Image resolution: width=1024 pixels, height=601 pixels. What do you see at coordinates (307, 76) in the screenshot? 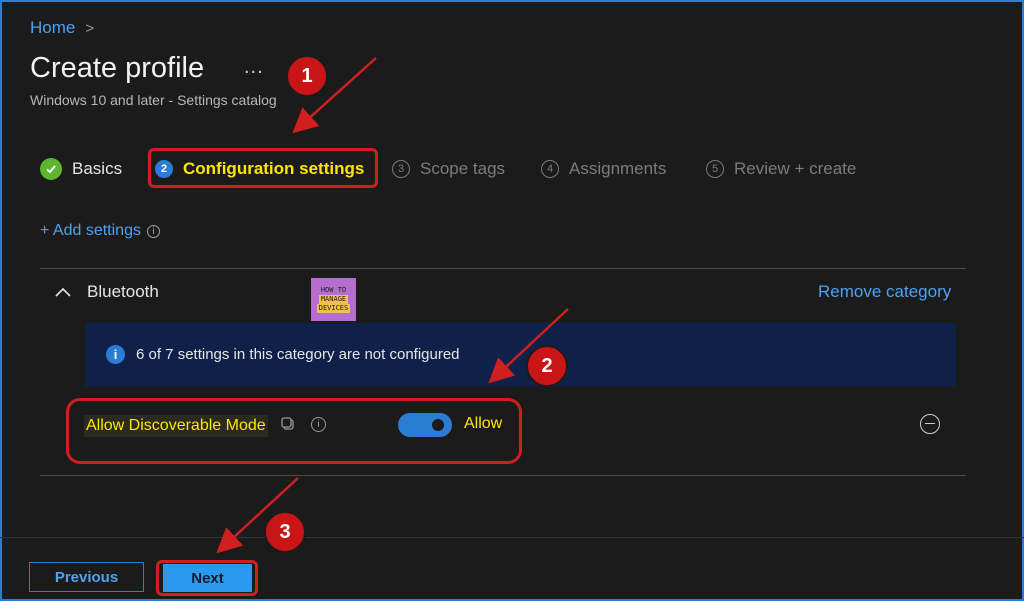
I see `callout-badge: 1` at bounding box center [307, 76].